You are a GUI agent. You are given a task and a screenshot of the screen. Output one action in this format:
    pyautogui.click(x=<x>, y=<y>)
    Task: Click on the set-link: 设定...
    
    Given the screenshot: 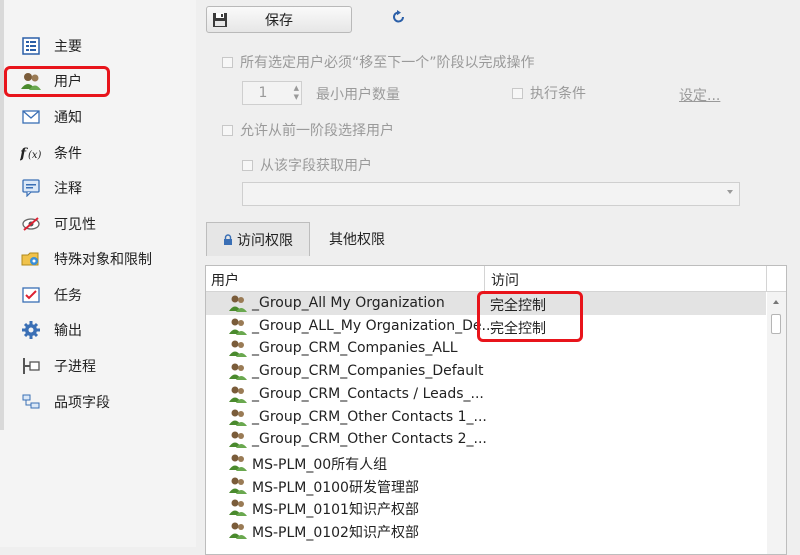 What is the action you would take?
    pyautogui.click(x=699, y=95)
    